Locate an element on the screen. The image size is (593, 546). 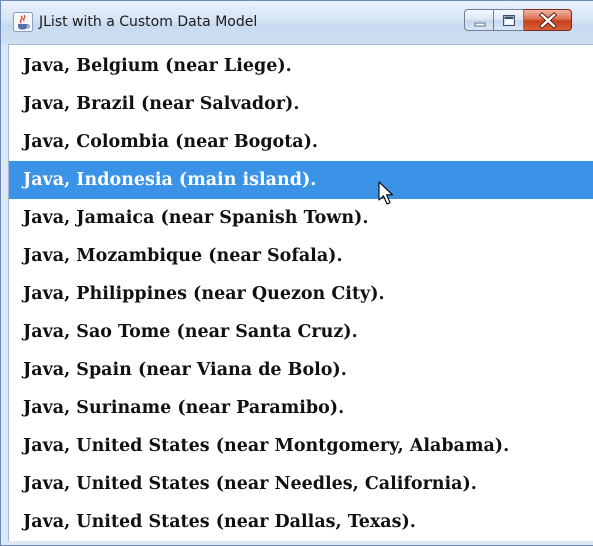
maximize-icon is located at coordinates (509, 20).